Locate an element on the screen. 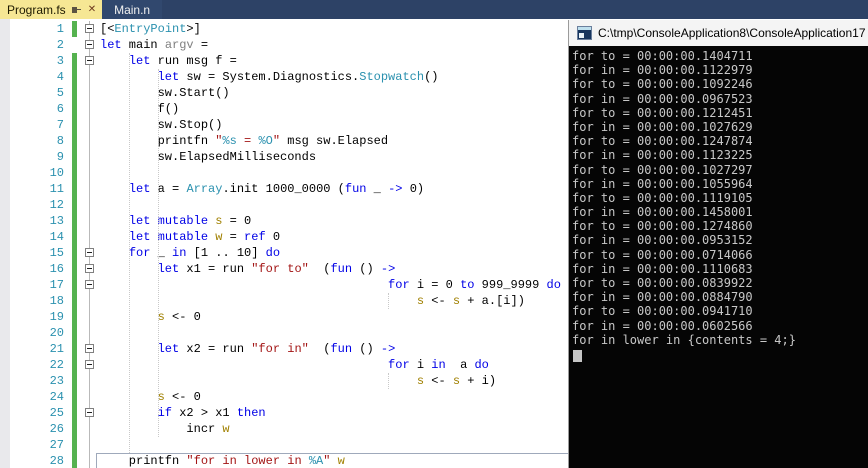 This screenshot has height=468, width=868. line-number: 9 is located at coordinates (60, 157).